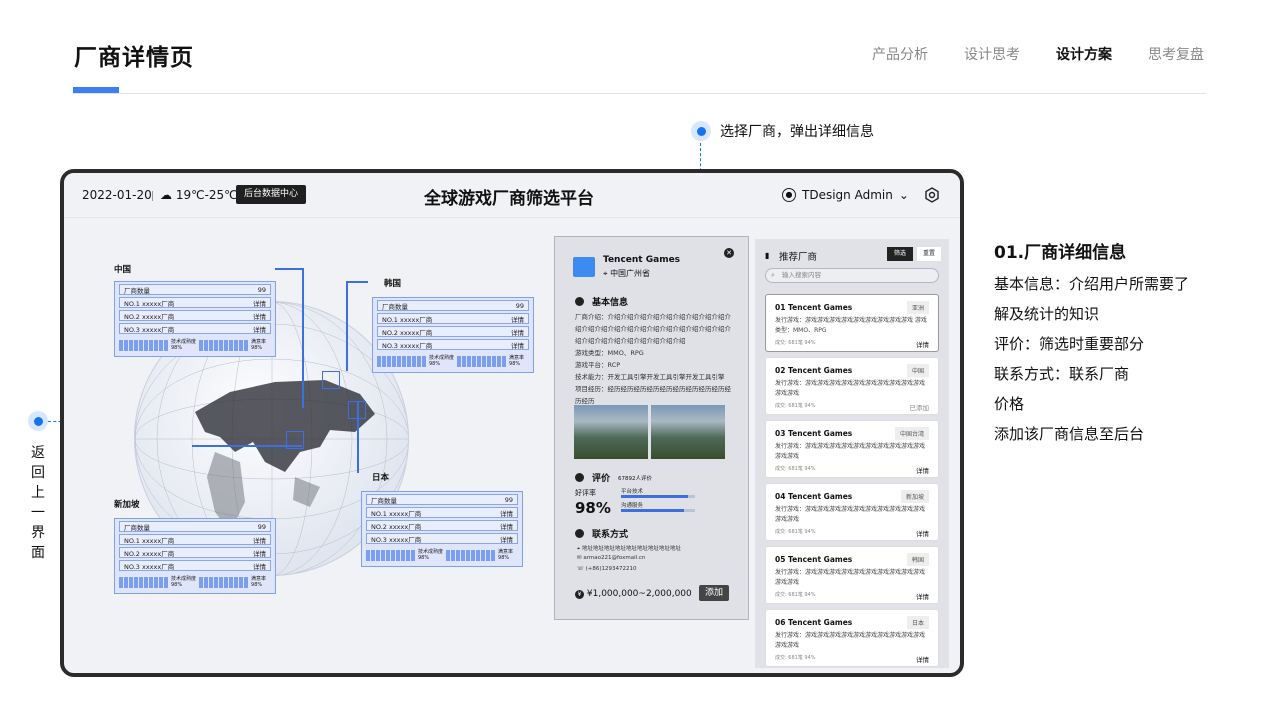 The width and height of the screenshot is (1280, 720). What do you see at coordinates (579, 549) in the screenshot?
I see `pin-icon: ⌖` at bounding box center [579, 549].